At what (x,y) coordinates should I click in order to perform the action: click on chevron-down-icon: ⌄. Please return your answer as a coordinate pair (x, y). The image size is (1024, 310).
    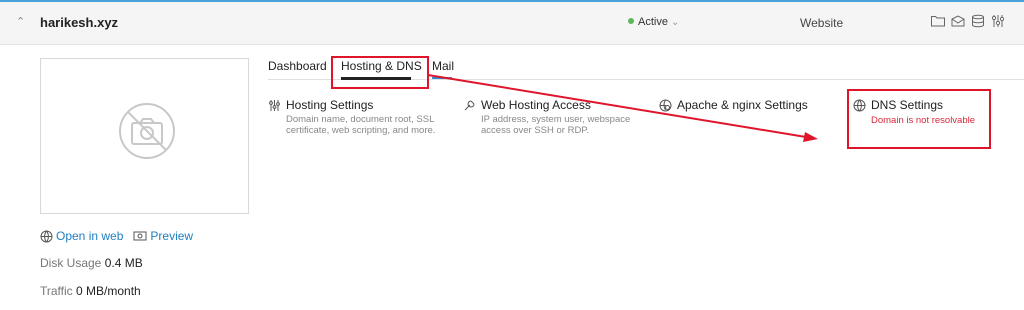
    Looking at the image, I should click on (675, 22).